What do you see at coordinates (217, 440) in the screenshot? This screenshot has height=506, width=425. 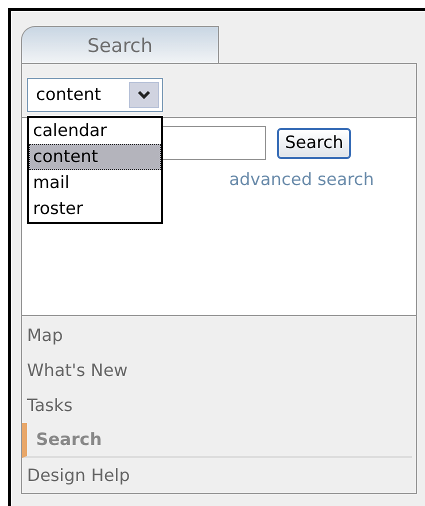 I see `nav-item: Search` at bounding box center [217, 440].